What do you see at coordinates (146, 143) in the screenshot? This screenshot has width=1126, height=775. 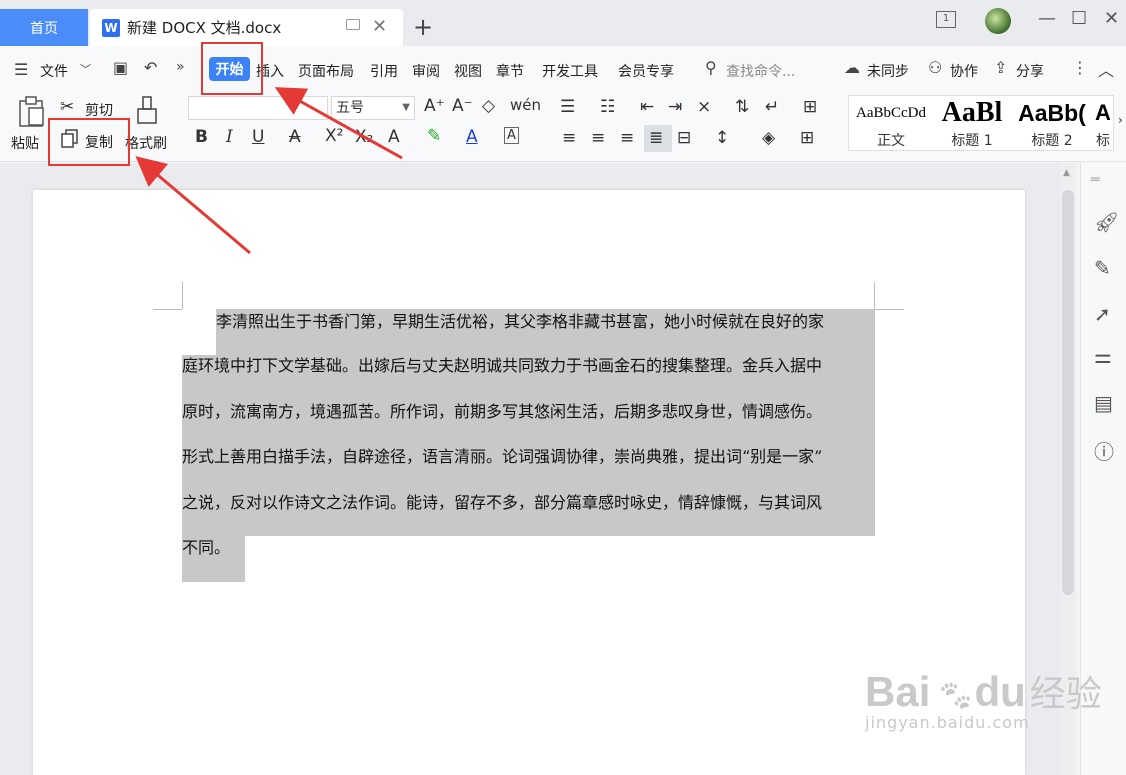 I see `format-painter-button: 格式刷` at bounding box center [146, 143].